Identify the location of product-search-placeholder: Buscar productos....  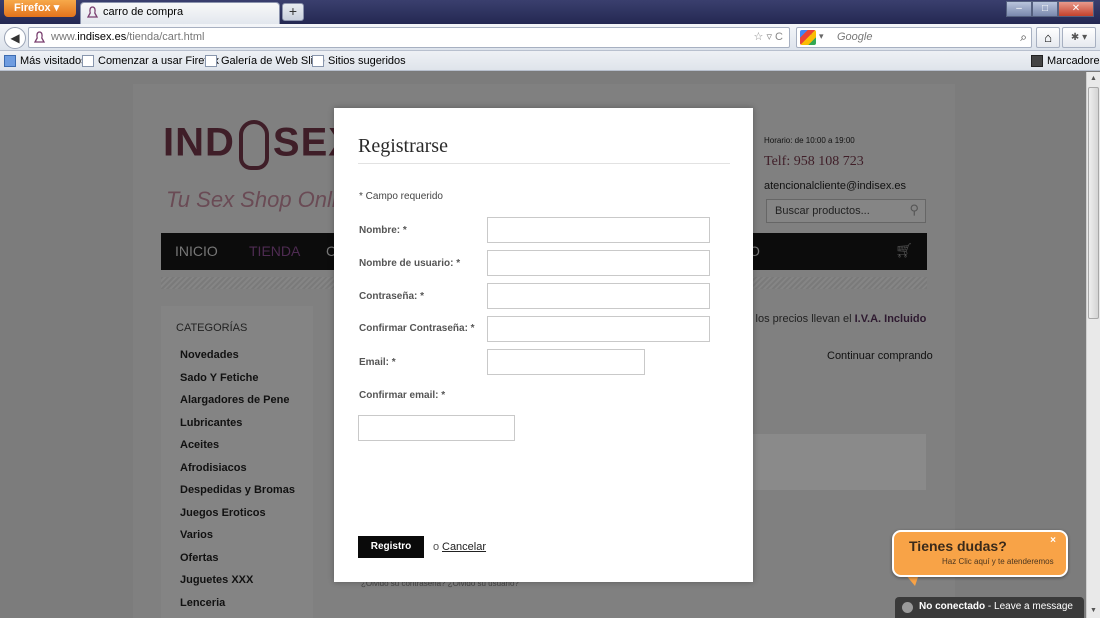
(822, 211).